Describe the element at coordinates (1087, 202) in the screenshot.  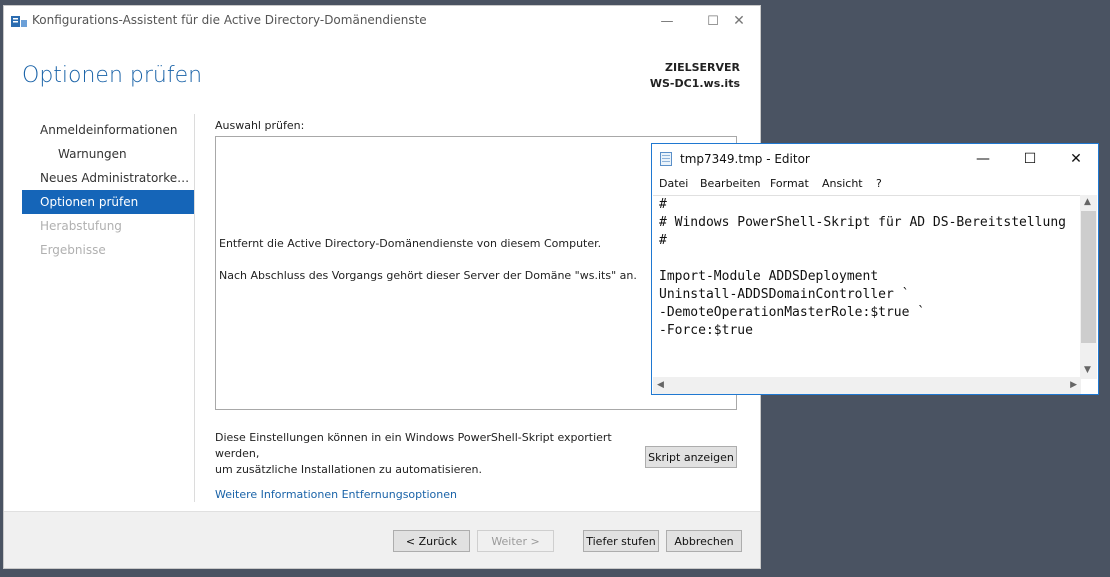
I see `scroll-up-icon: ▲` at that location.